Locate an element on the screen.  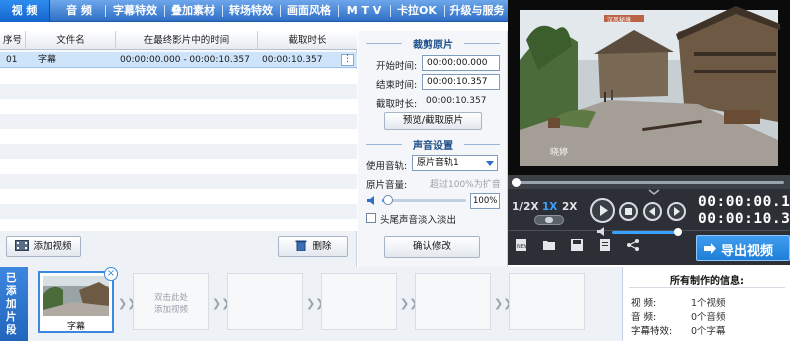
file-list-header: 序号 文件名 在最终影片中的时间 截取时长 is located at coordinates (178, 40).